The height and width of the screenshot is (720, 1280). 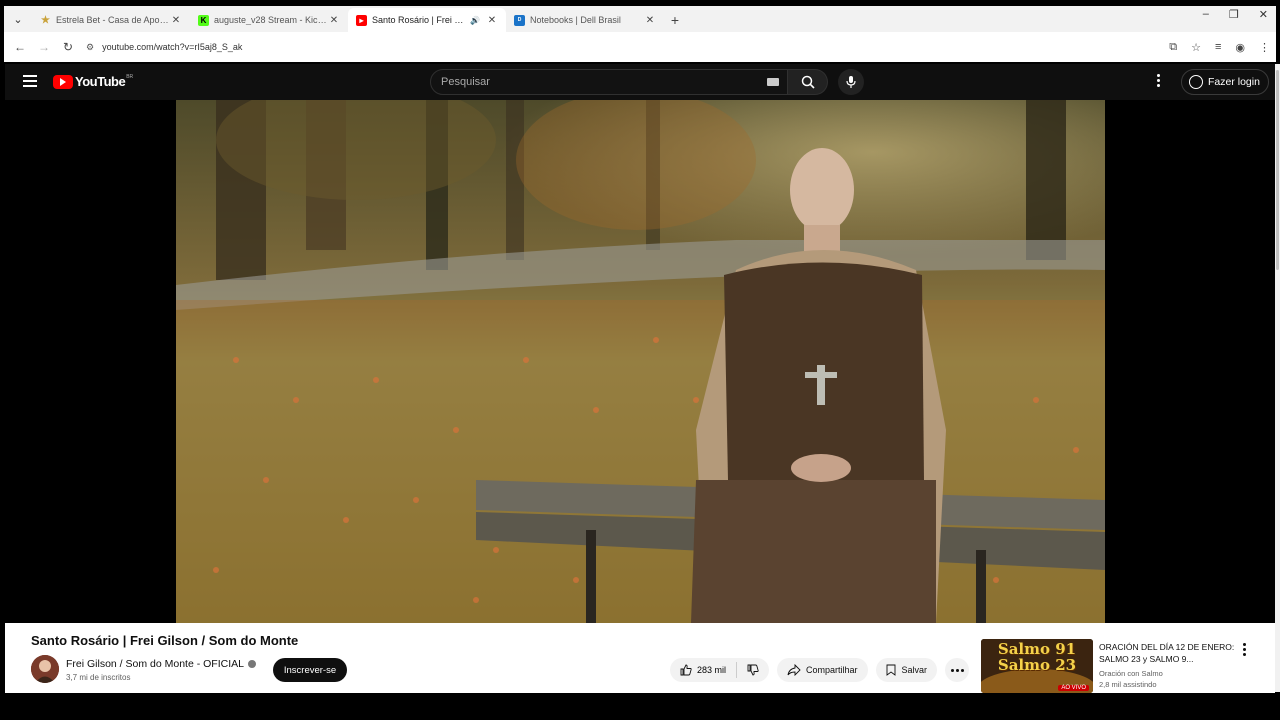 What do you see at coordinates (251, 664) in the screenshot?
I see `verified-icon` at bounding box center [251, 664].